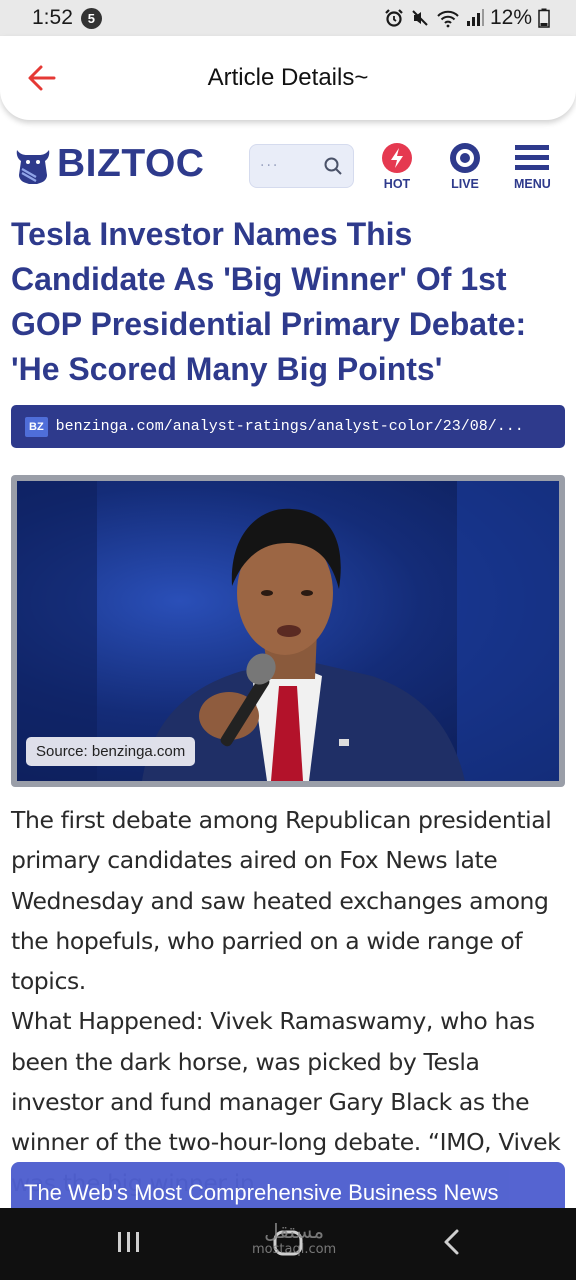  I want to click on bolt-icon, so click(397, 158).